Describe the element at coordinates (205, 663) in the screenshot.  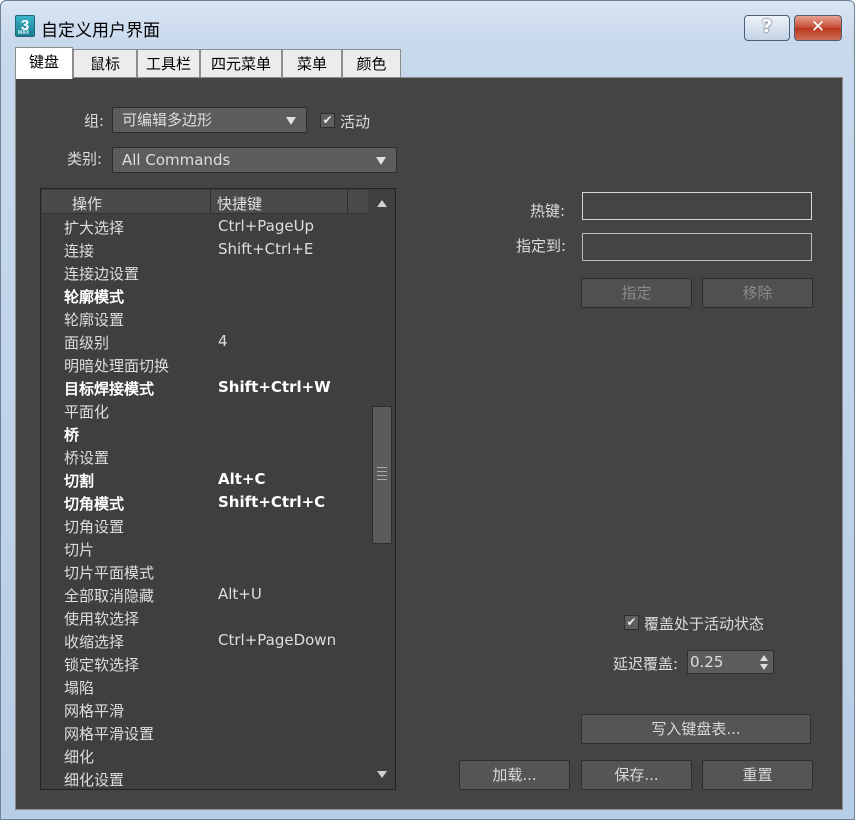
I see `table-row: 锁定软选择` at that location.